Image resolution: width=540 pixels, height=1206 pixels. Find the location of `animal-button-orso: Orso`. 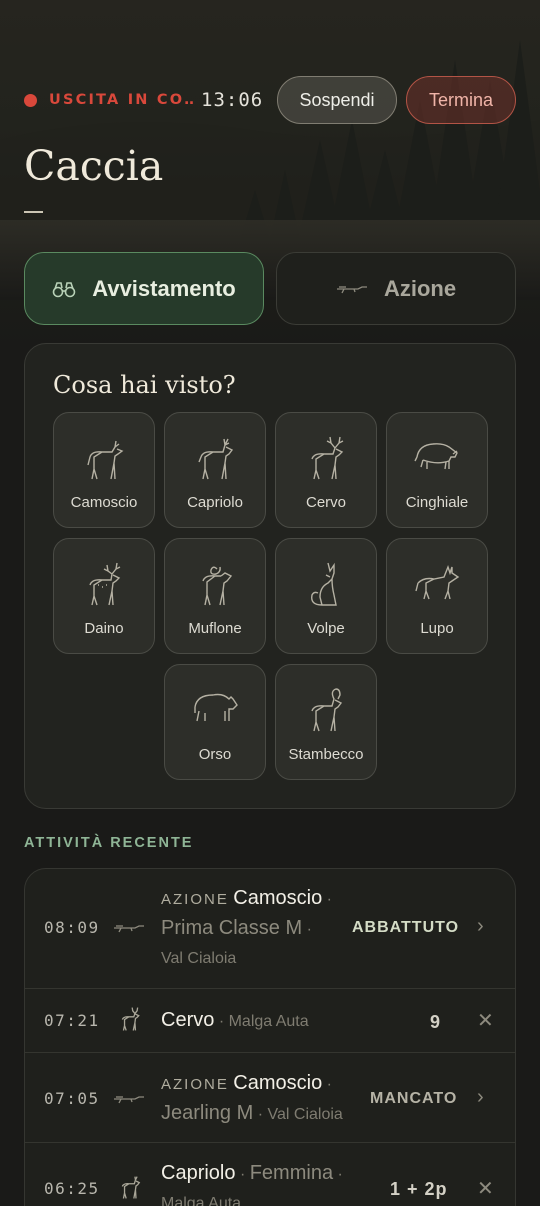

animal-button-orso: Orso is located at coordinates (215, 722).